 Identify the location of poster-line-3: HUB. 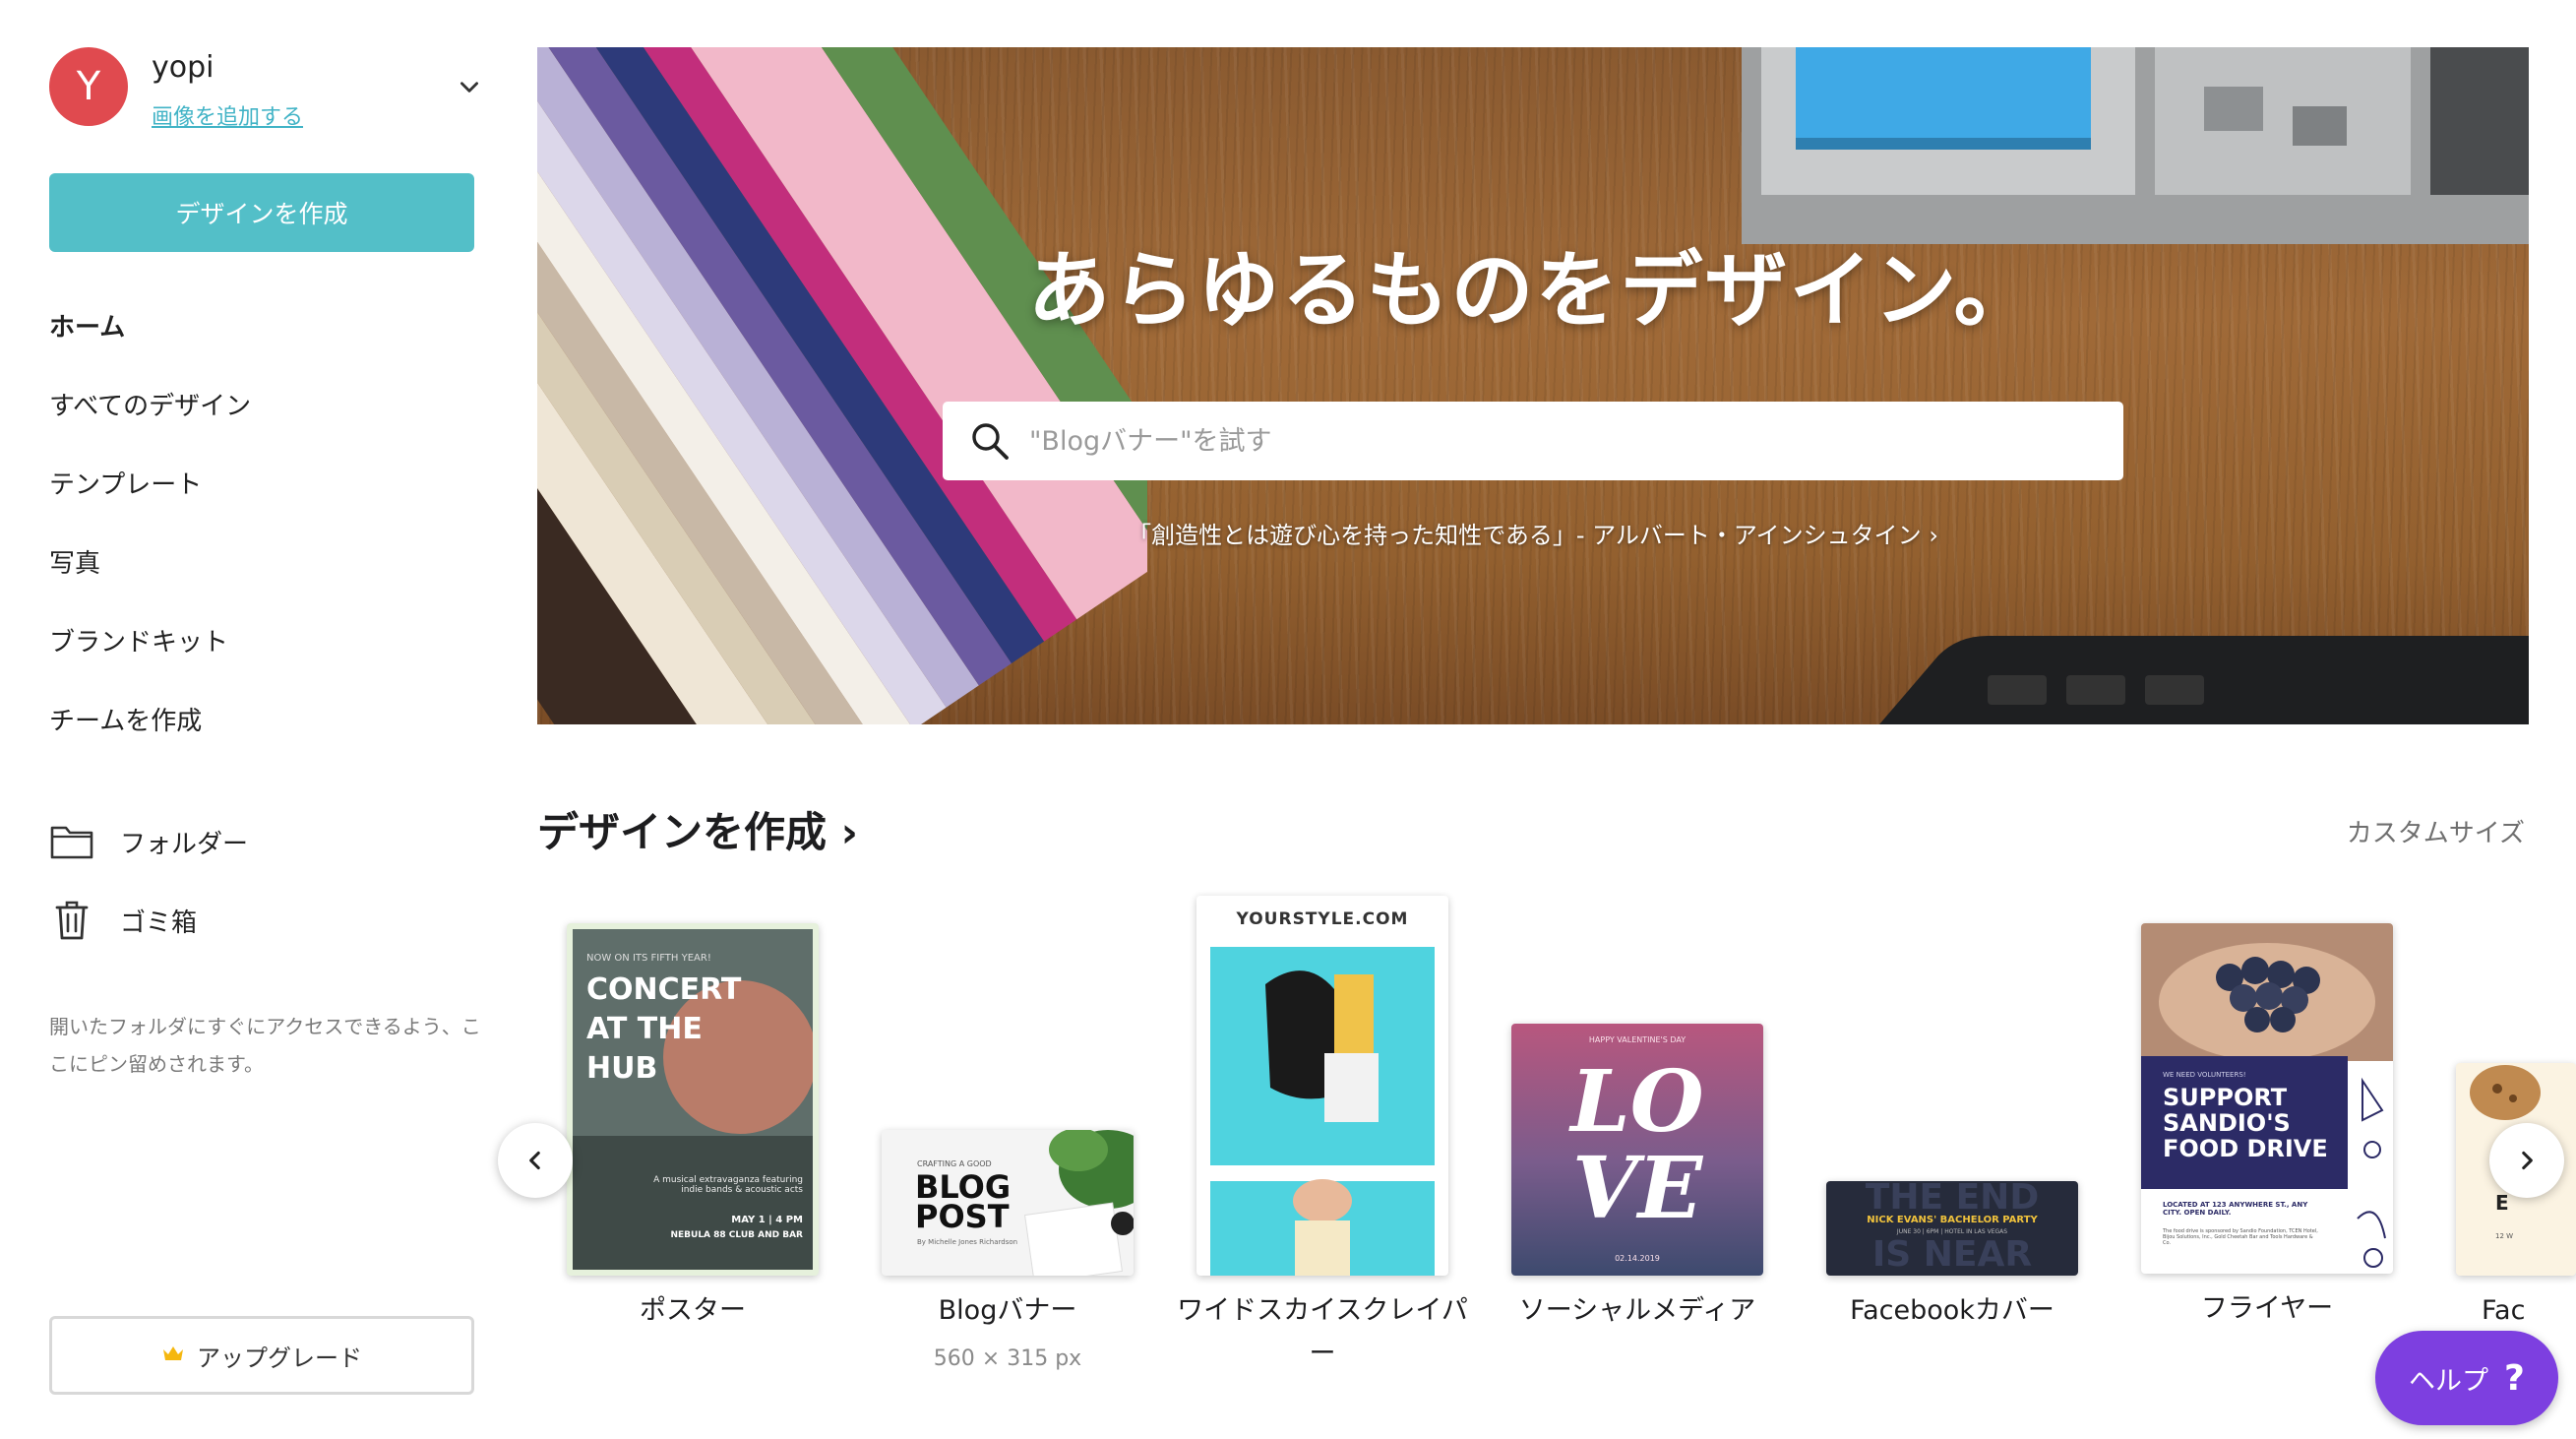
(622, 1069).